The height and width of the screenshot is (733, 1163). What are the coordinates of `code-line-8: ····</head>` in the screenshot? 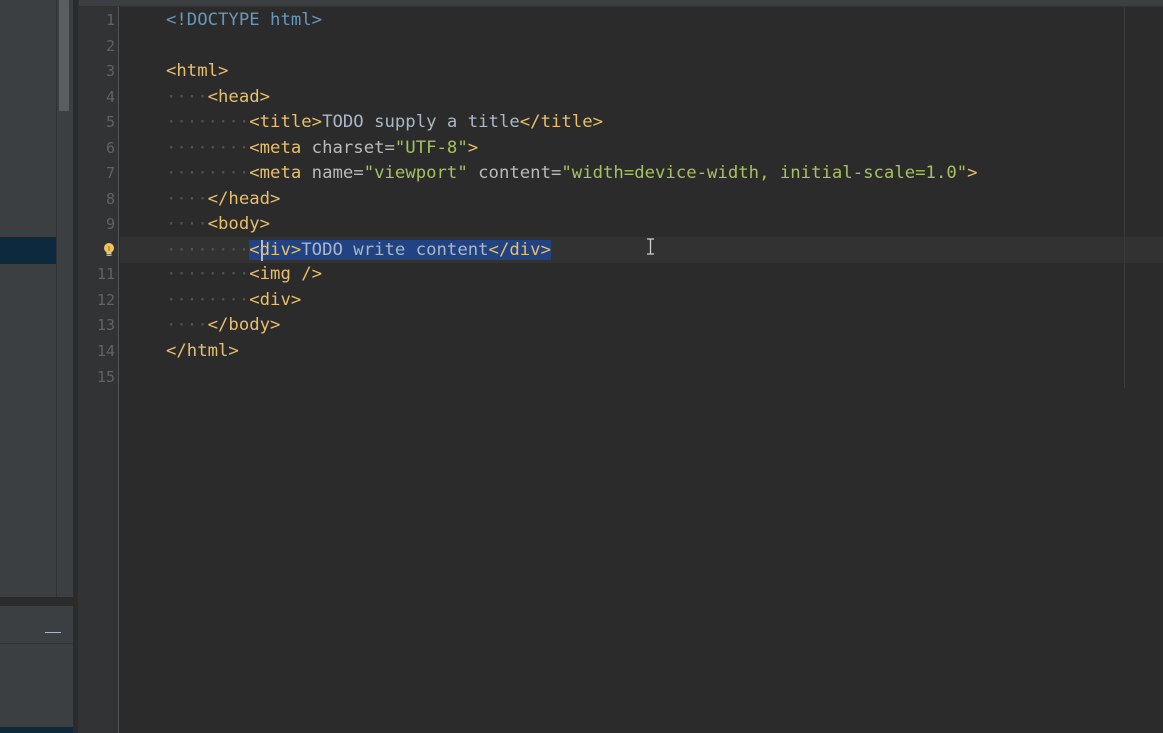 It's located at (223, 199).